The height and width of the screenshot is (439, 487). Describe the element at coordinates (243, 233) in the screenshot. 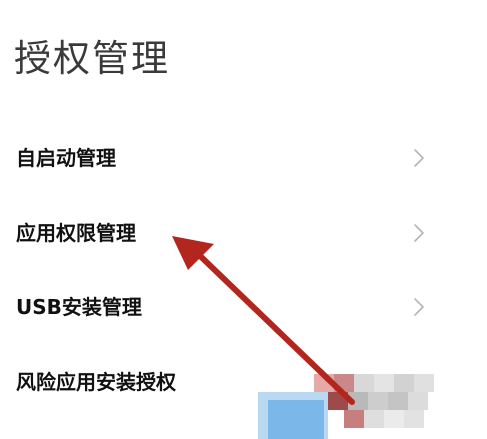

I see `menu-item-app-permission-management: 应用权限管理` at that location.